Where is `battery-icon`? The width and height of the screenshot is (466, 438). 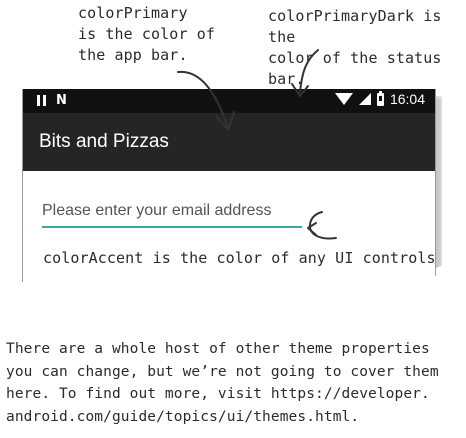
battery-icon is located at coordinates (380, 98).